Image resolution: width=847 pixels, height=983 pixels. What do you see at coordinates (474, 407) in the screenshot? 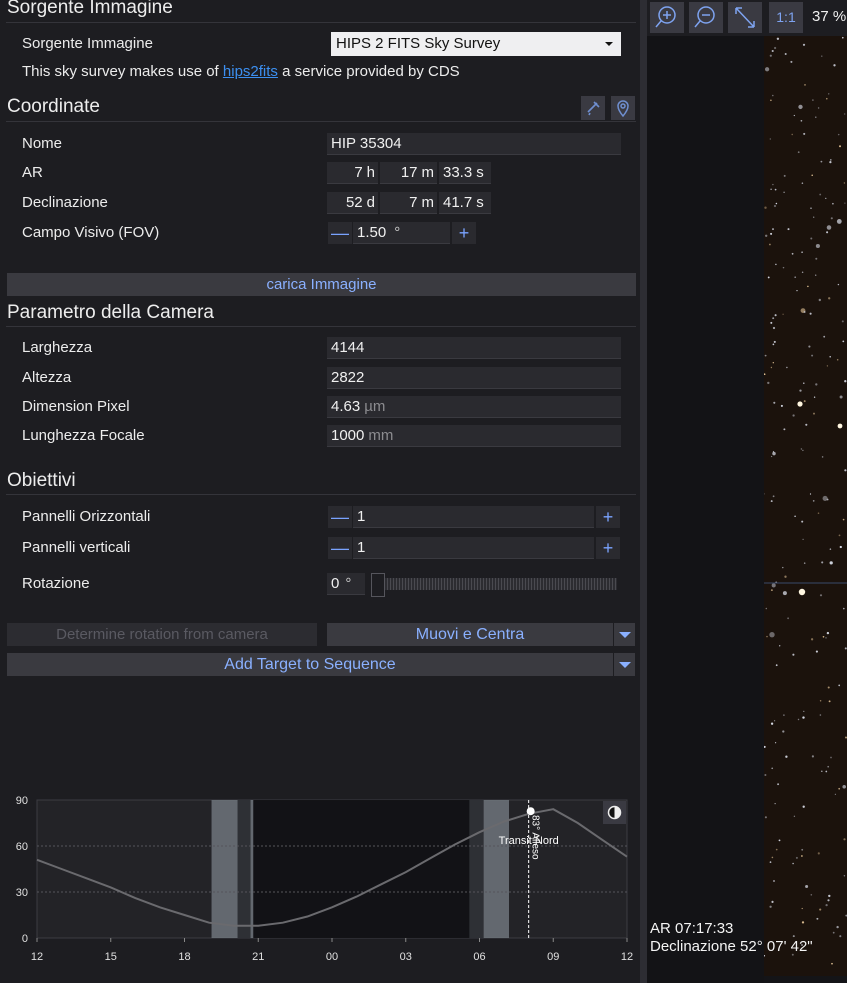
I see `pixel-size-input: 4.63 µm` at bounding box center [474, 407].